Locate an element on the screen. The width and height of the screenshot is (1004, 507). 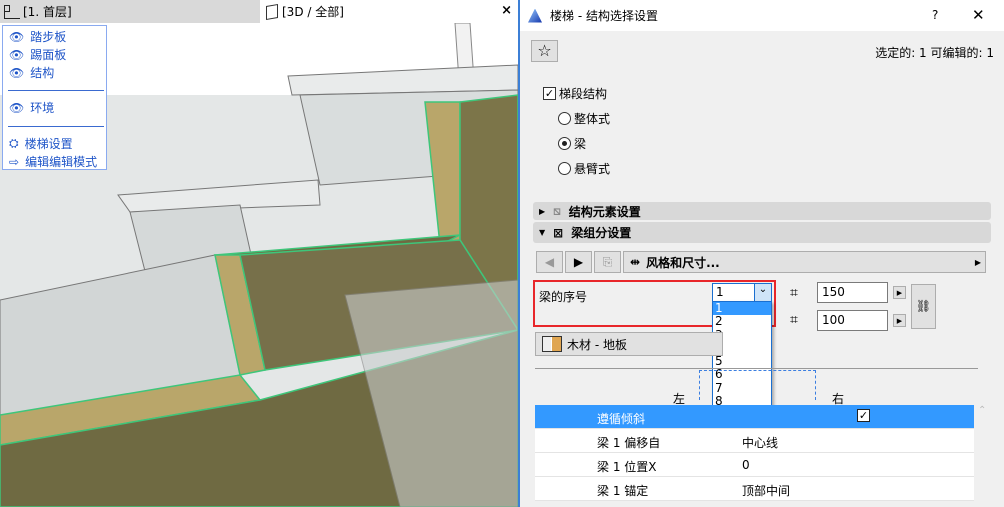
beam-component-icon: ⊠ is located at coordinates (558, 232).